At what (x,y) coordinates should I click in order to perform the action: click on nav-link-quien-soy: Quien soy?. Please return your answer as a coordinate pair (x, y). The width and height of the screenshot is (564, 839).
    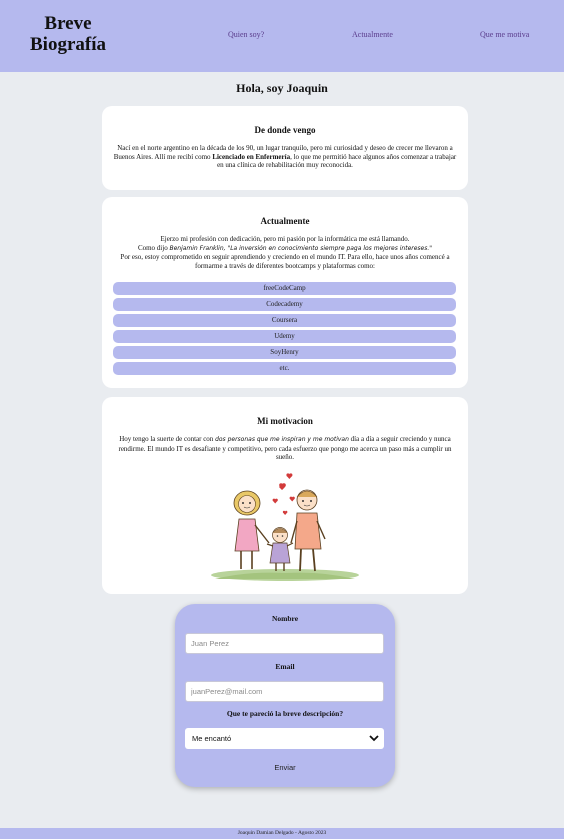
    Looking at the image, I should click on (246, 34).